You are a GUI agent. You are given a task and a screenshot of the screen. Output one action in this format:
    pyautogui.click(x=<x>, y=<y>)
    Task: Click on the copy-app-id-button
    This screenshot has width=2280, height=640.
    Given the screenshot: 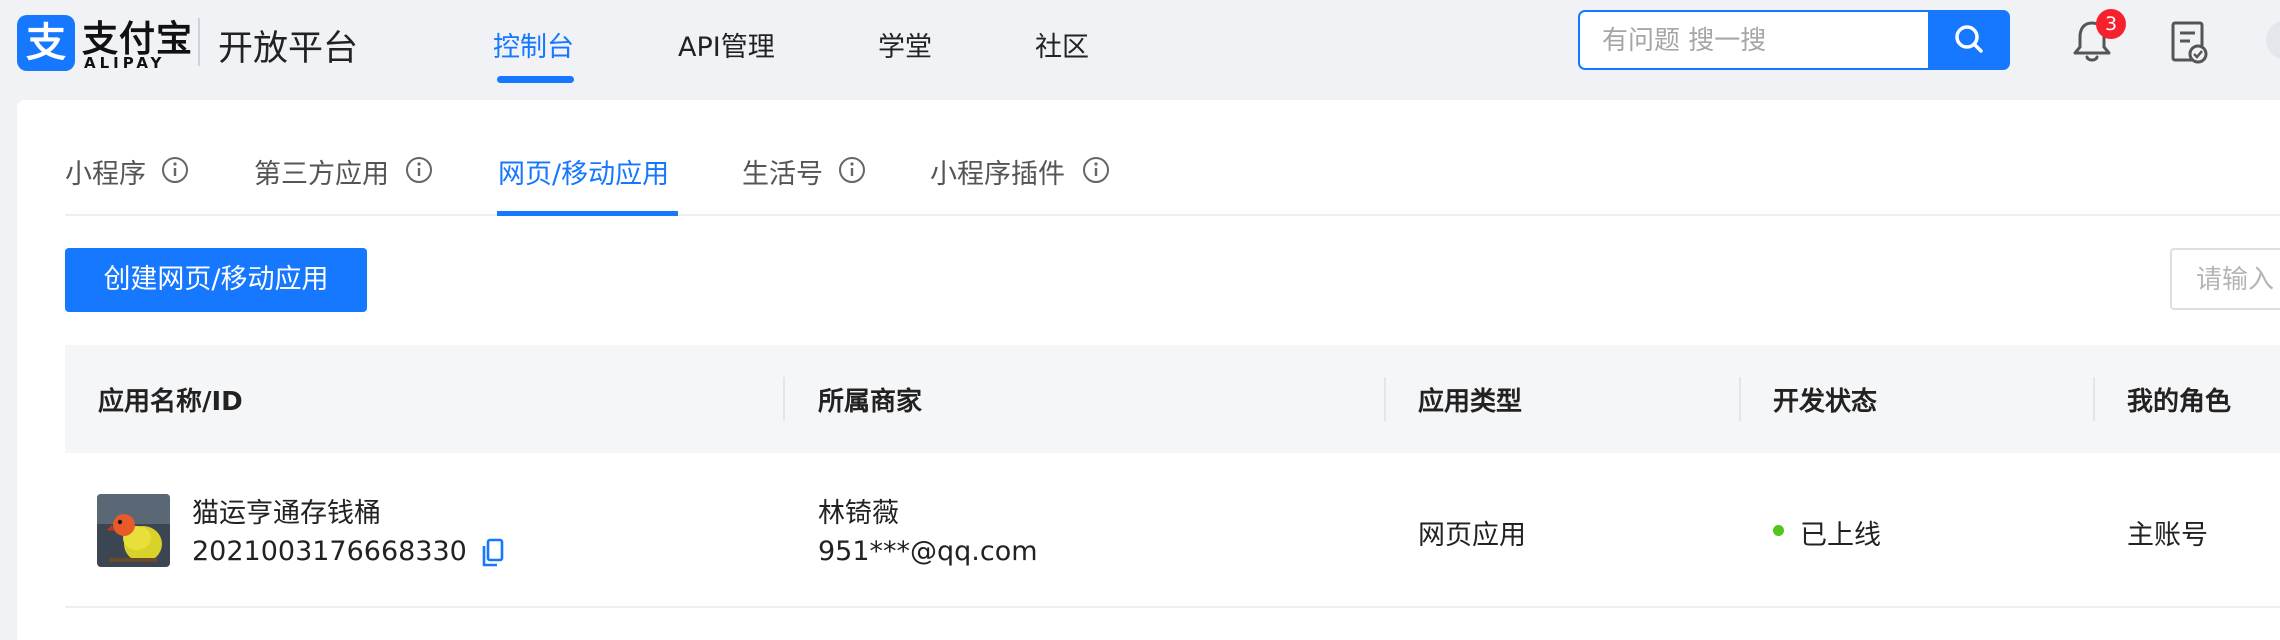 What is the action you would take?
    pyautogui.click(x=493, y=553)
    